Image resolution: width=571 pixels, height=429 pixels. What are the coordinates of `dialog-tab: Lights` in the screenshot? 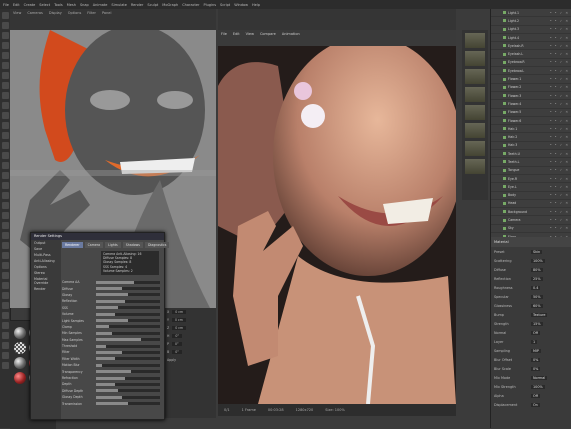 It's located at (113, 245).